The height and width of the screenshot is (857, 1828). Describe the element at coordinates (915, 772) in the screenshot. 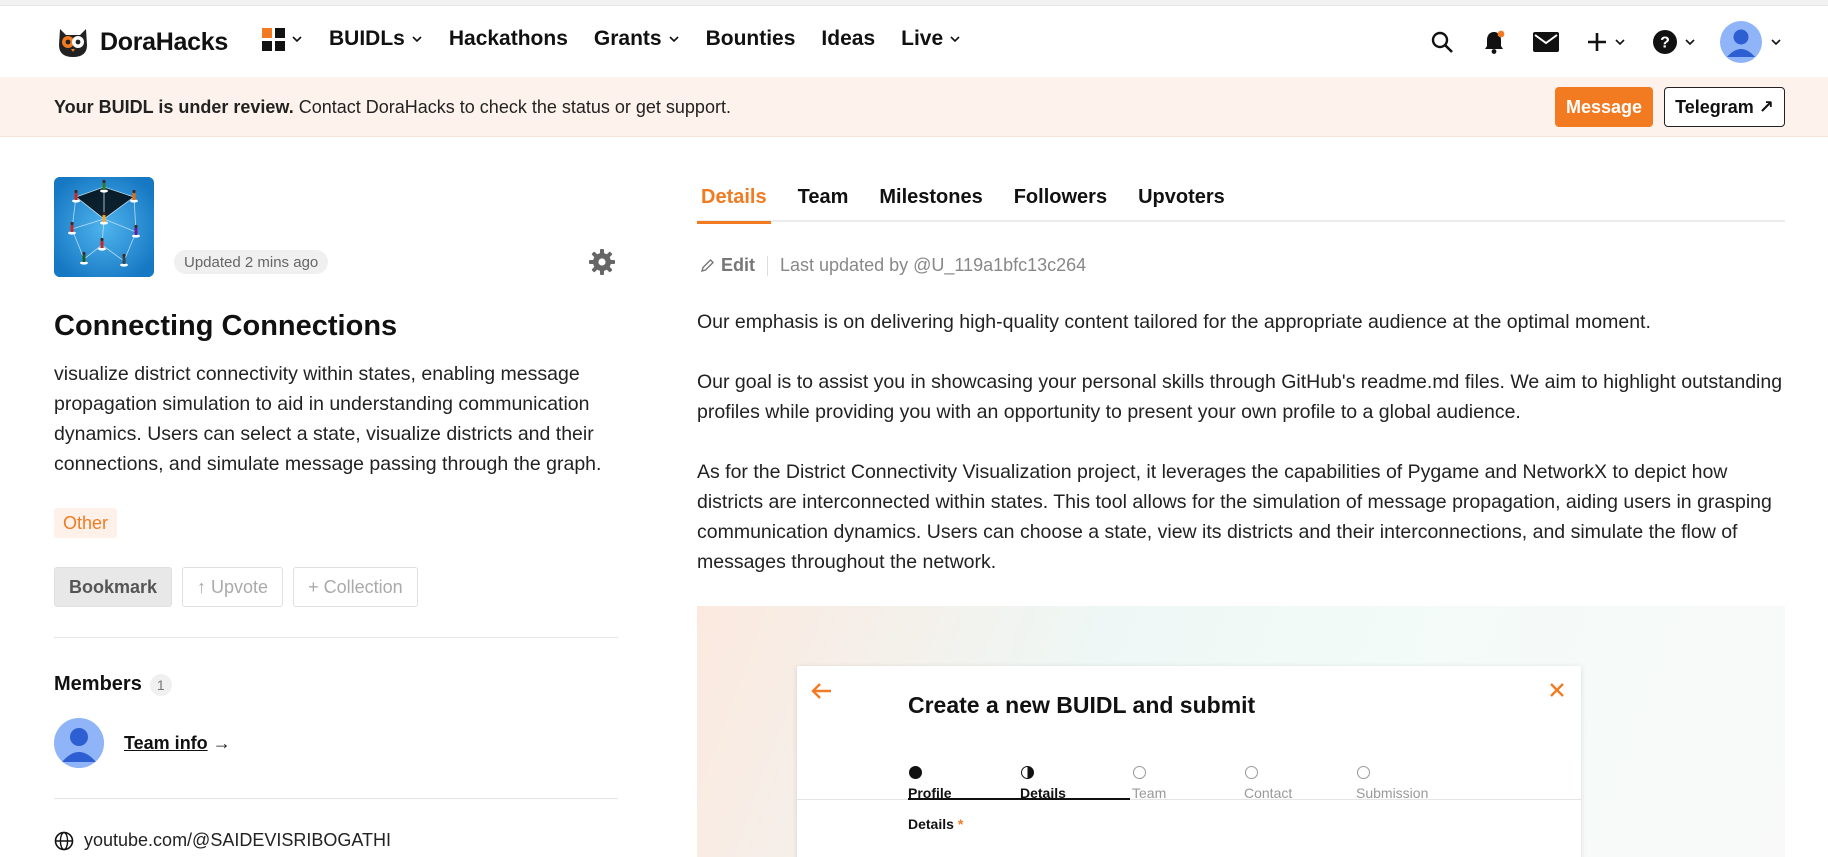

I see `check-circle-icon` at that location.